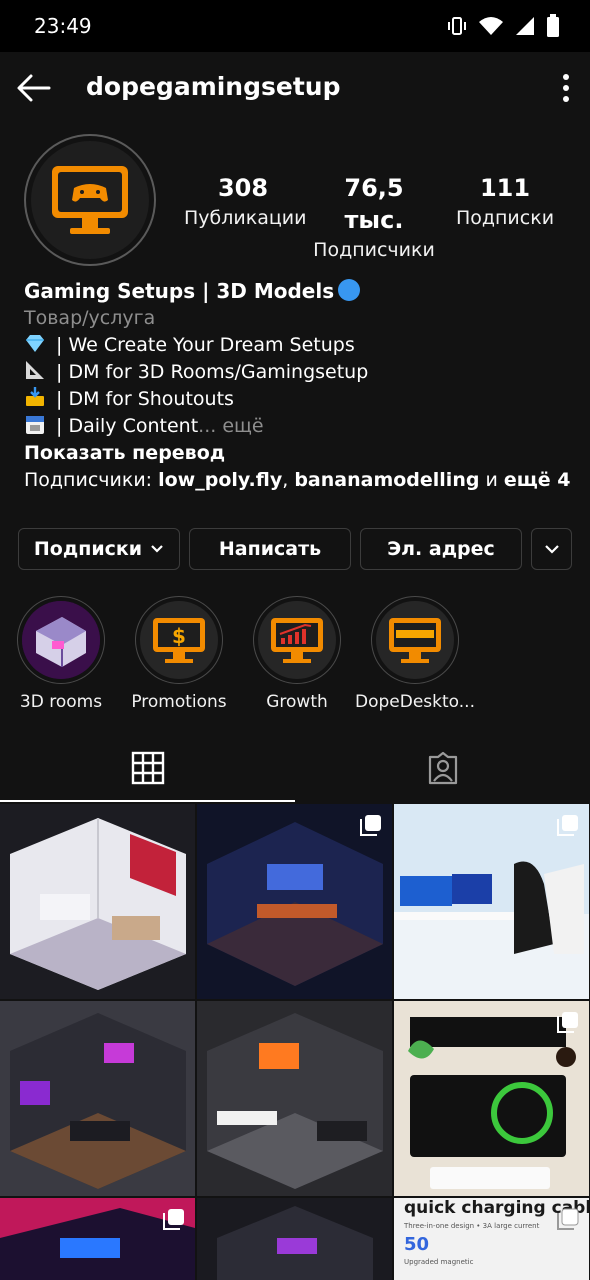  What do you see at coordinates (472, 1226) in the screenshot?
I see `ad-subtext: Three-in-one design • 3A large current` at bounding box center [472, 1226].